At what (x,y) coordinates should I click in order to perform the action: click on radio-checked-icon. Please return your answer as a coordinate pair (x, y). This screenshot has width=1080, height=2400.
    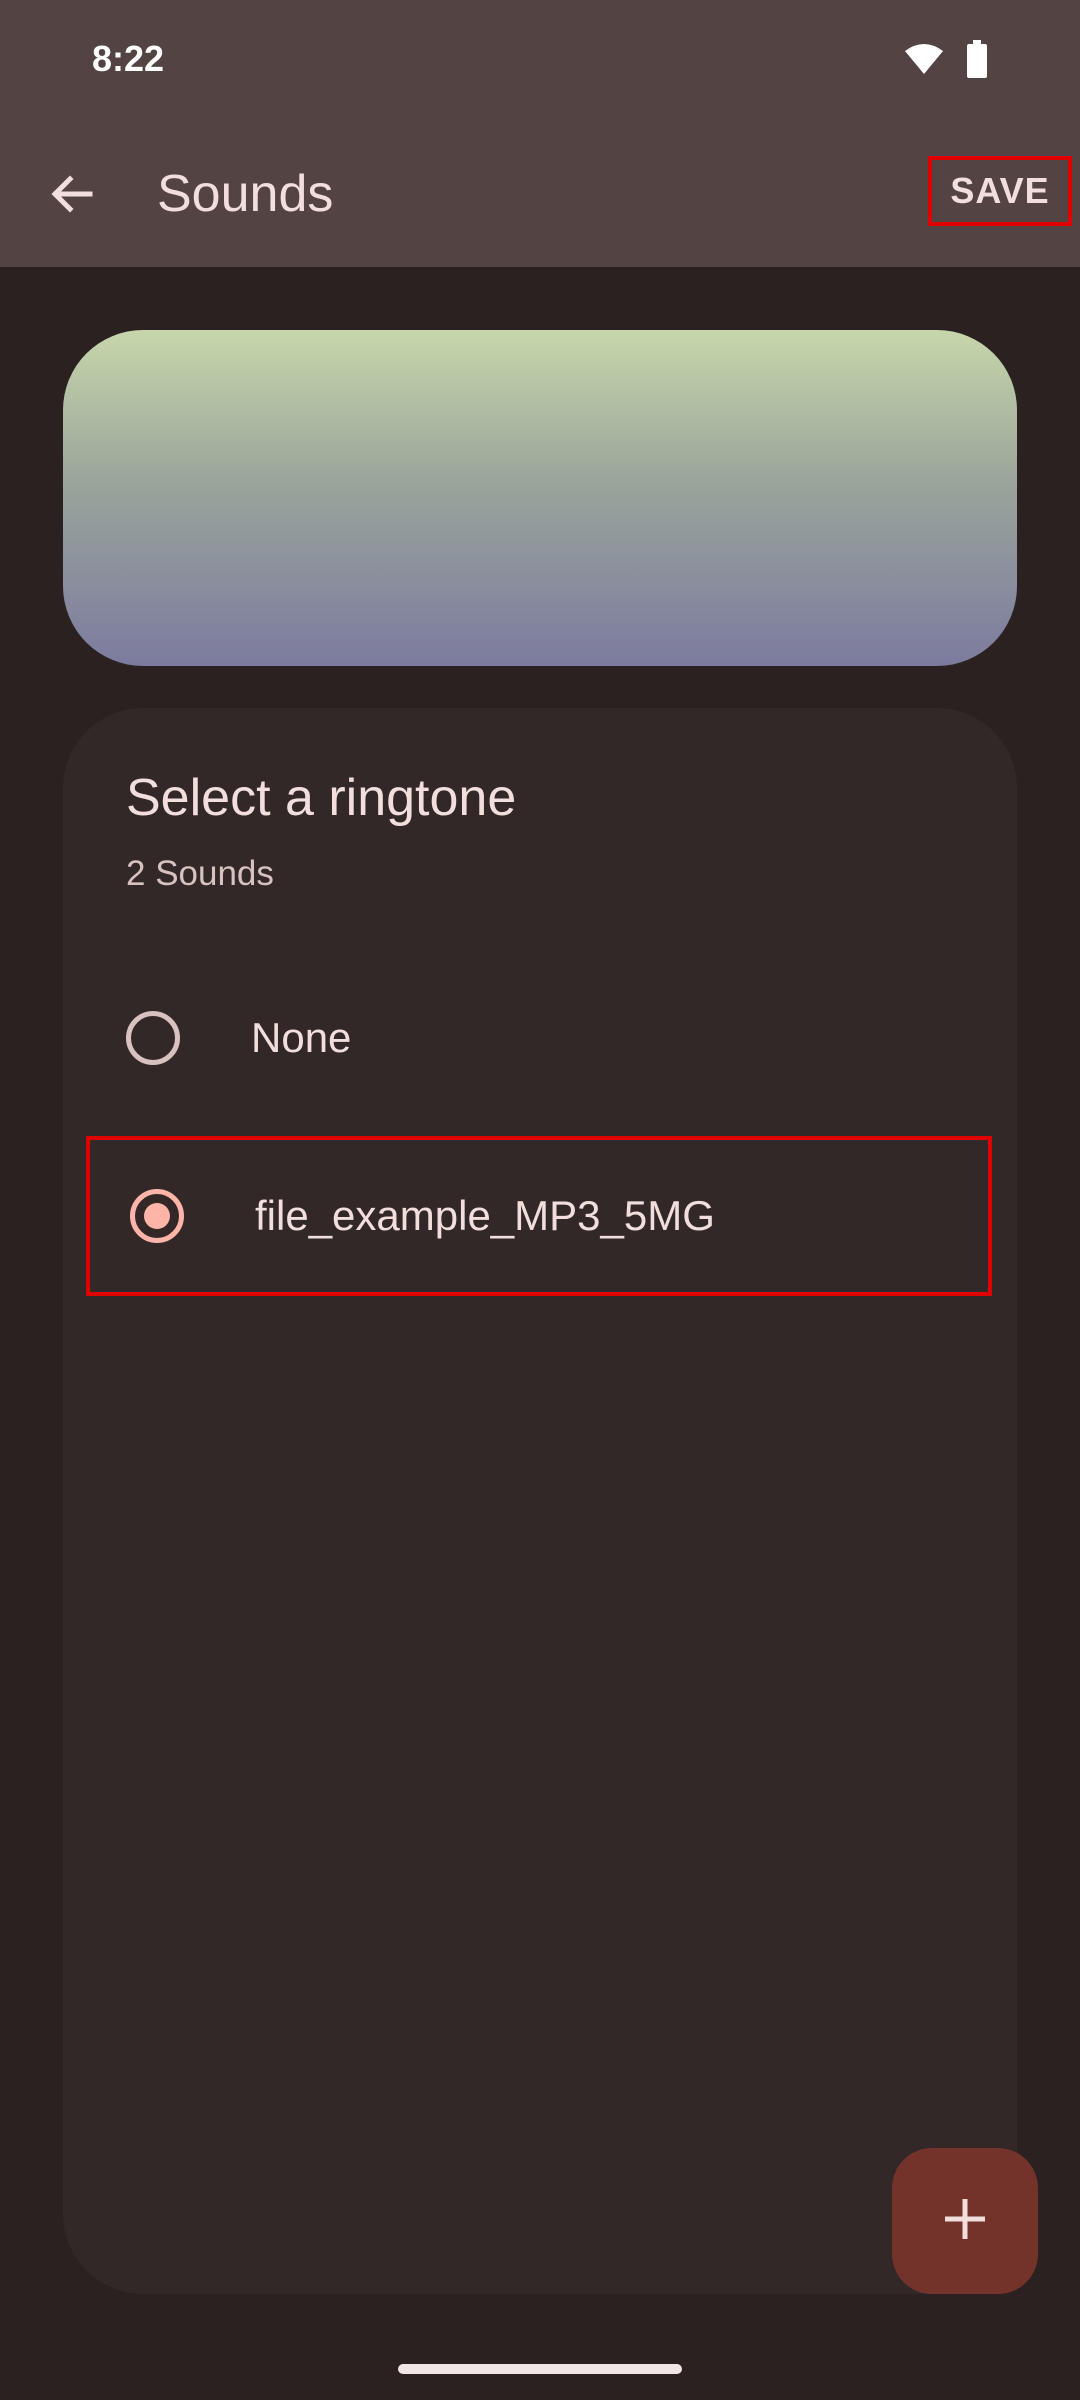
    Looking at the image, I should click on (157, 1216).